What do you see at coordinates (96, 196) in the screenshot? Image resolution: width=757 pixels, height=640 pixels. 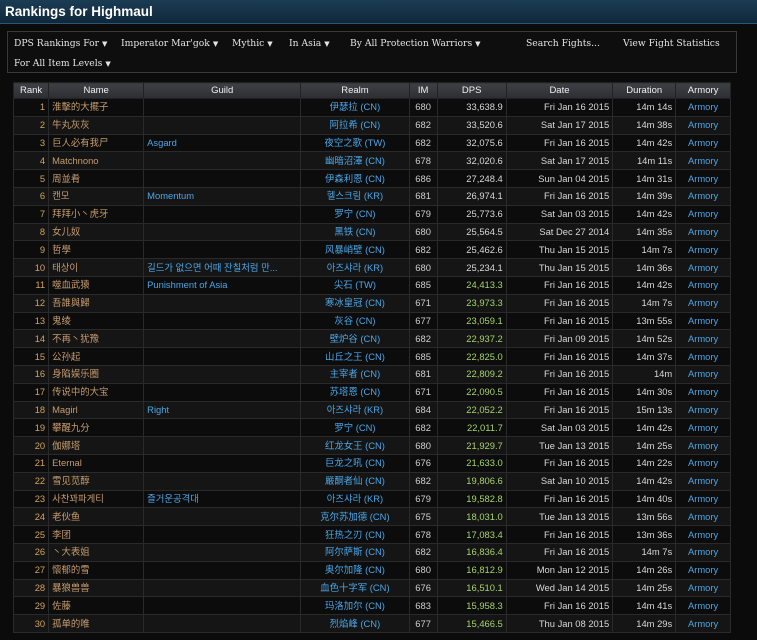 I see `character-name-link: 캔모` at bounding box center [96, 196].